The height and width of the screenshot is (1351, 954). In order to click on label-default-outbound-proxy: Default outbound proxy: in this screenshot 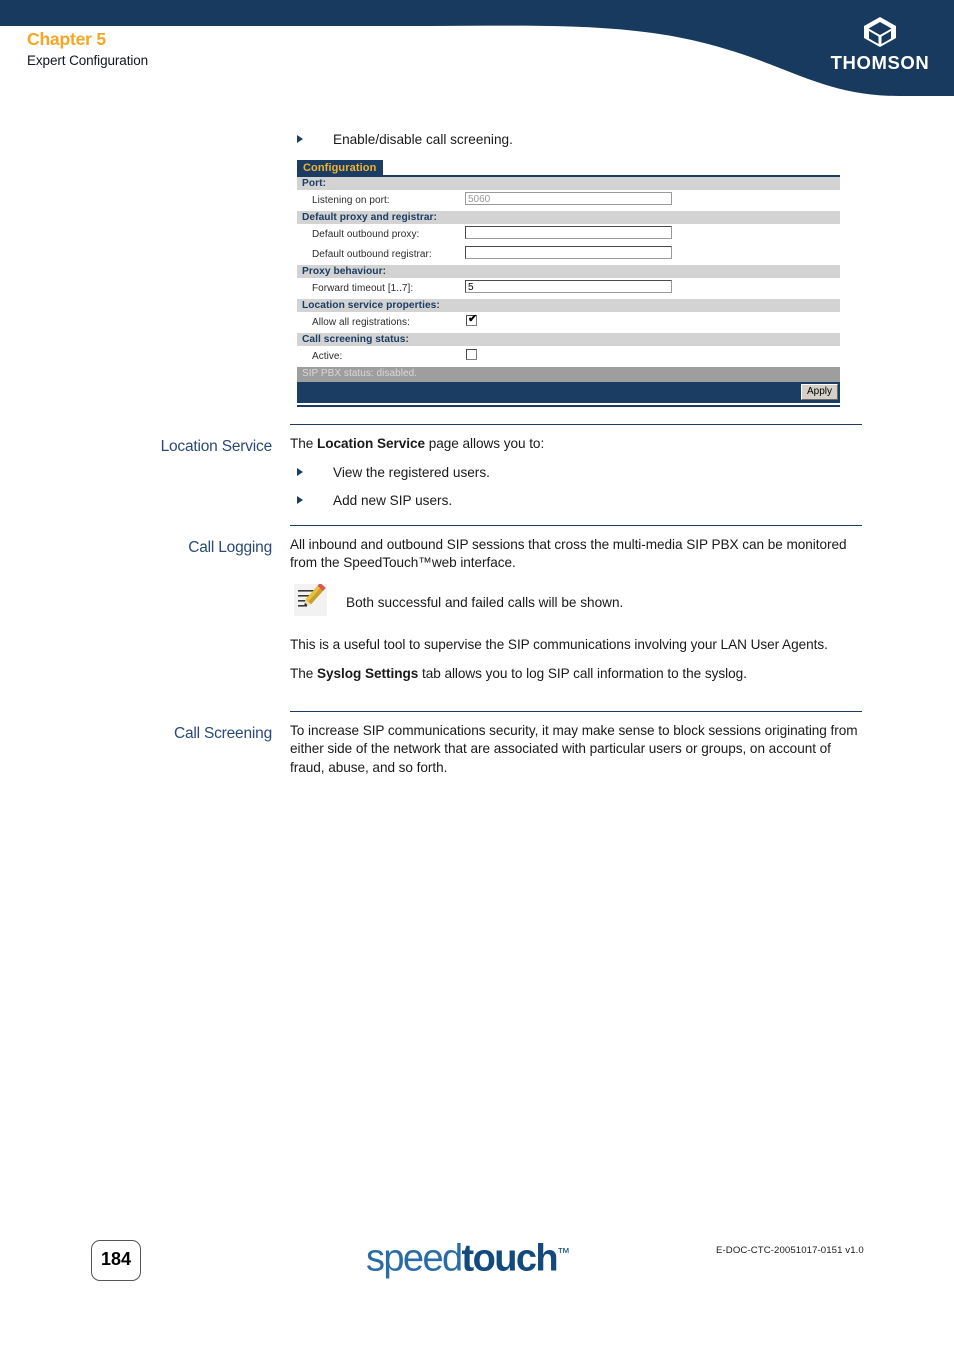, I will do `click(366, 234)`.